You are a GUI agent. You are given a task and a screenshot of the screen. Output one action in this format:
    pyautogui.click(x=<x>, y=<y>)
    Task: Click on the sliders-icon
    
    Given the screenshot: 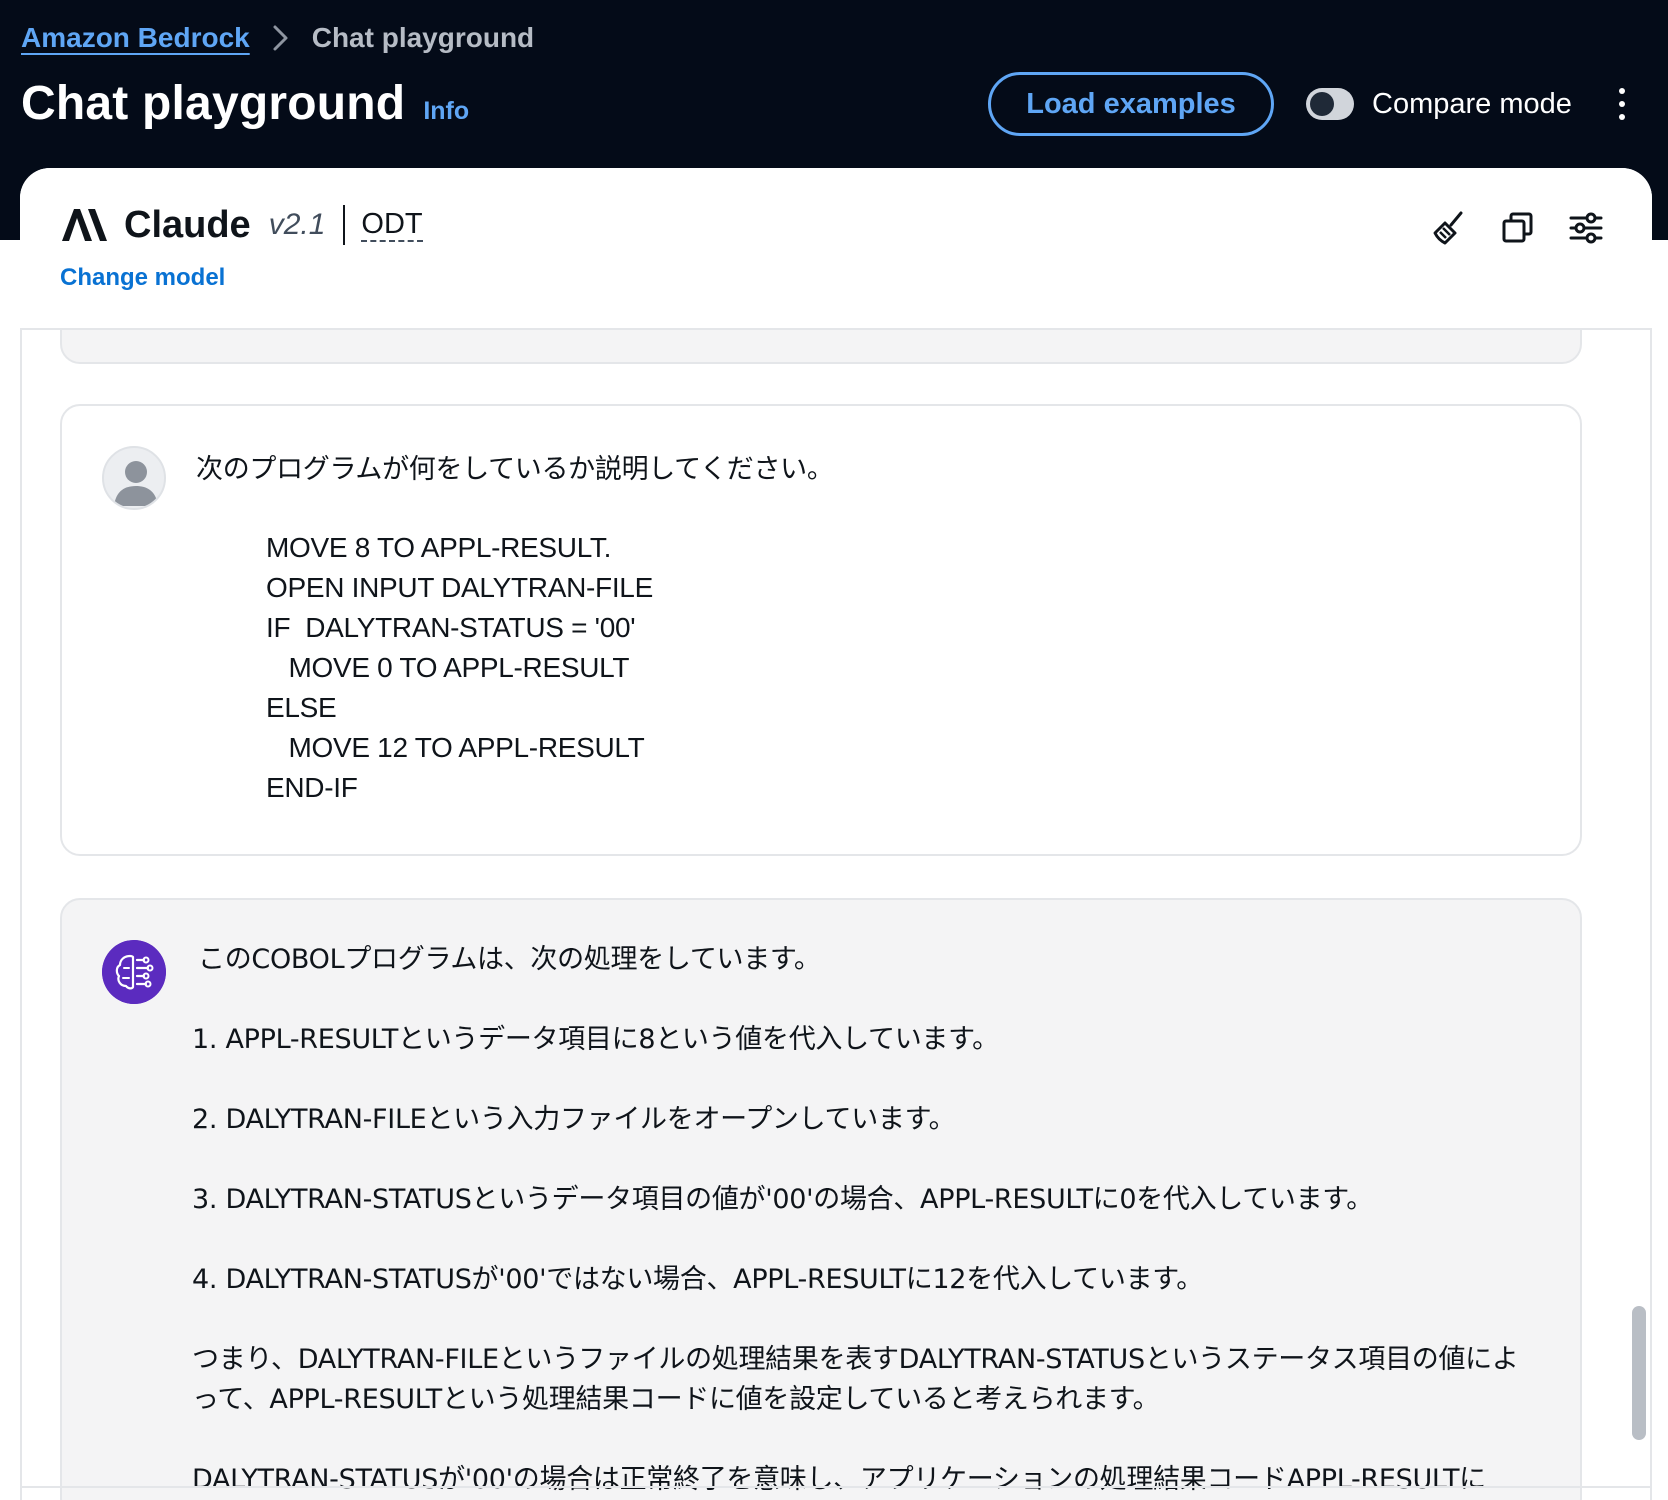 What is the action you would take?
    pyautogui.click(x=1586, y=228)
    